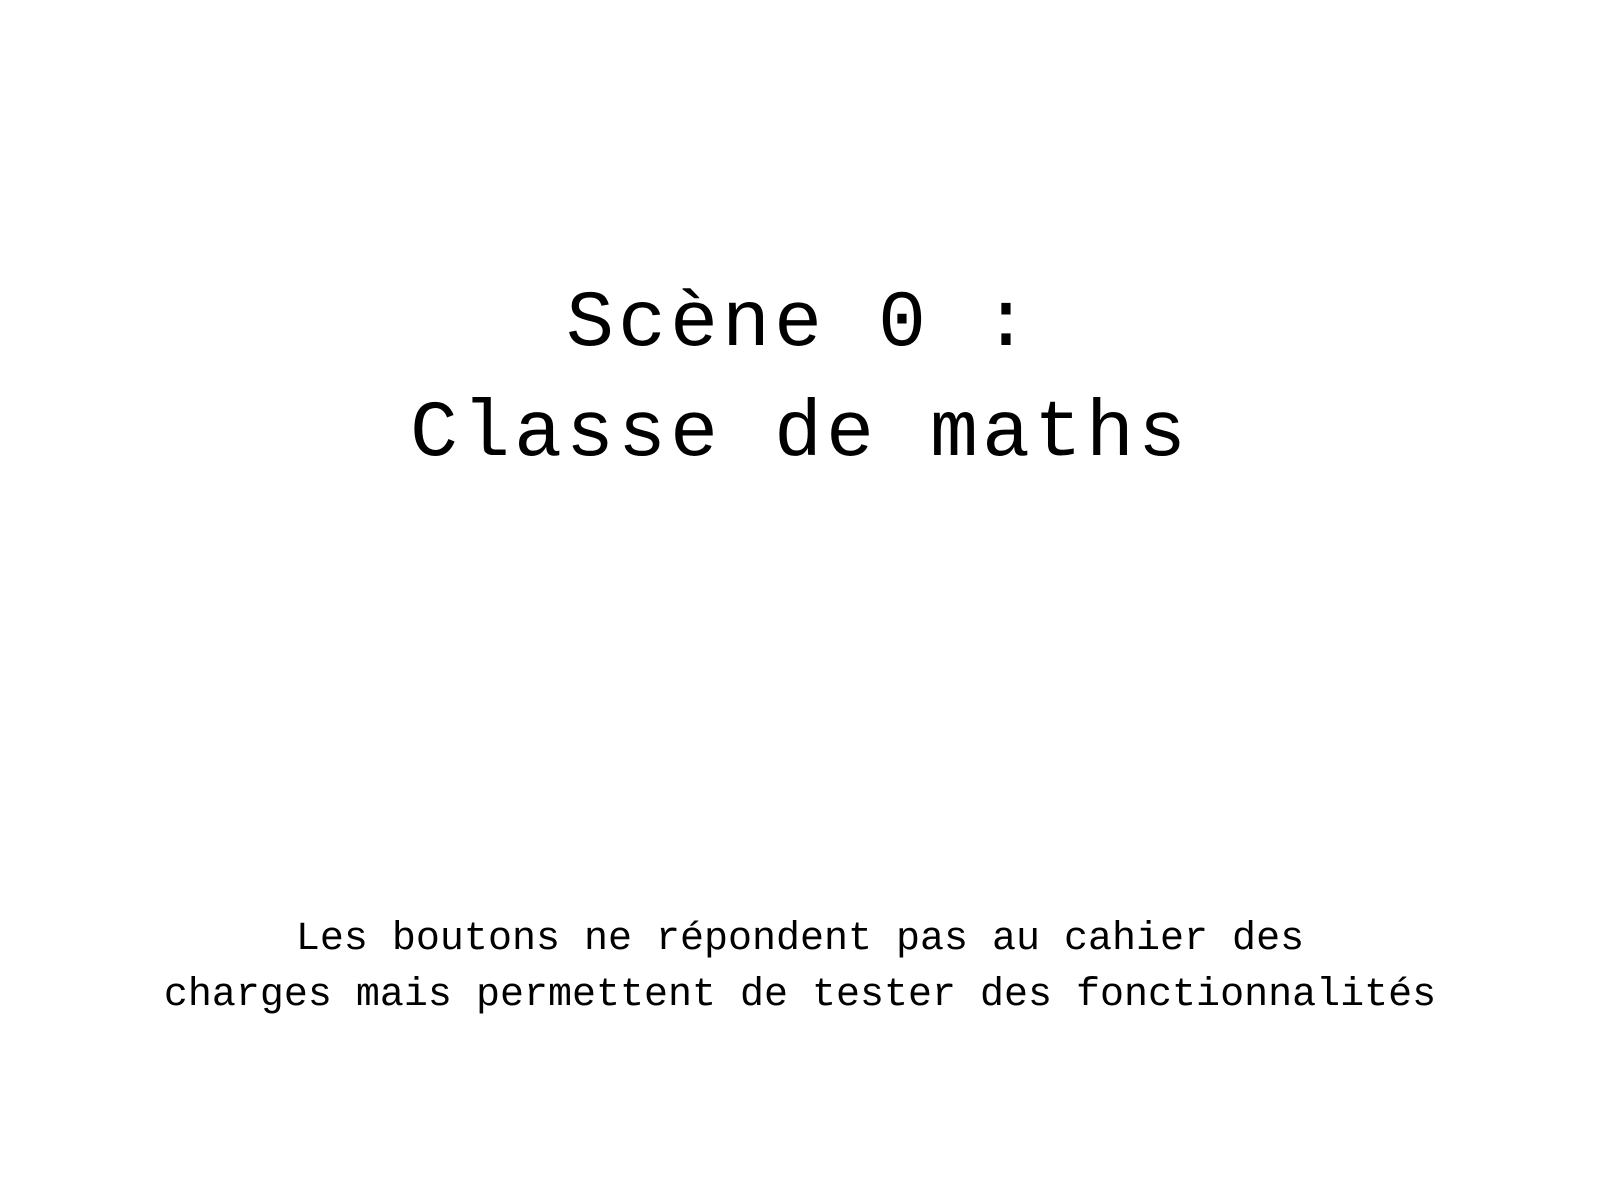 The width and height of the screenshot is (1600, 1200). Describe the element at coordinates (800, 434) in the screenshot. I see `scene-title-line-2: Classe de maths` at that location.